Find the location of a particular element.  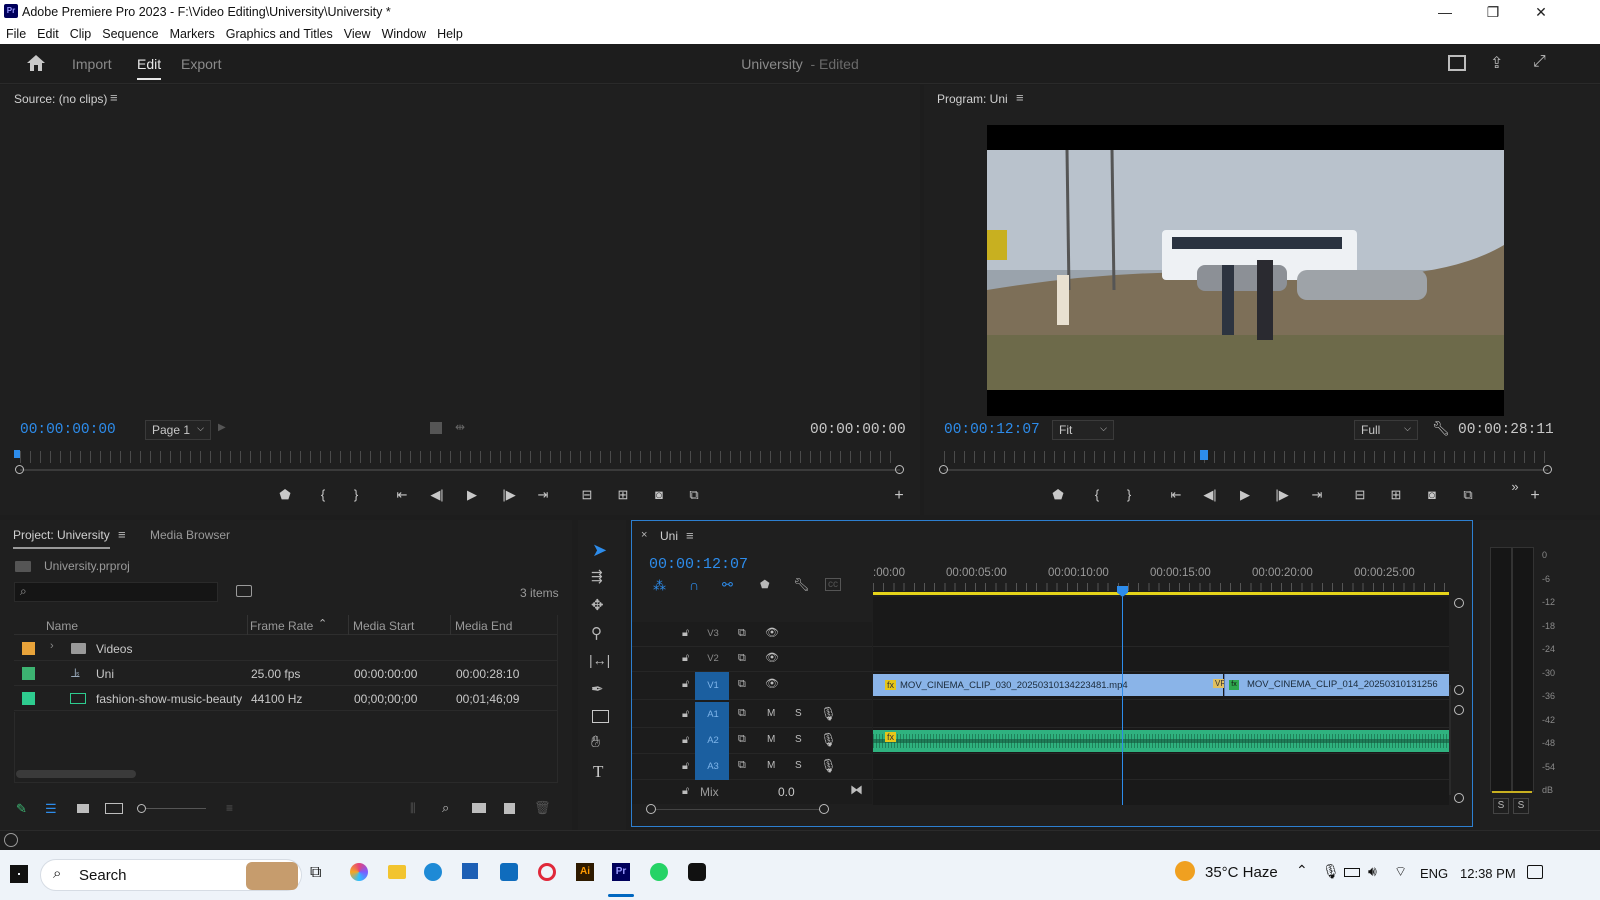

pencil-icon: ✎ is located at coordinates (21, 809).